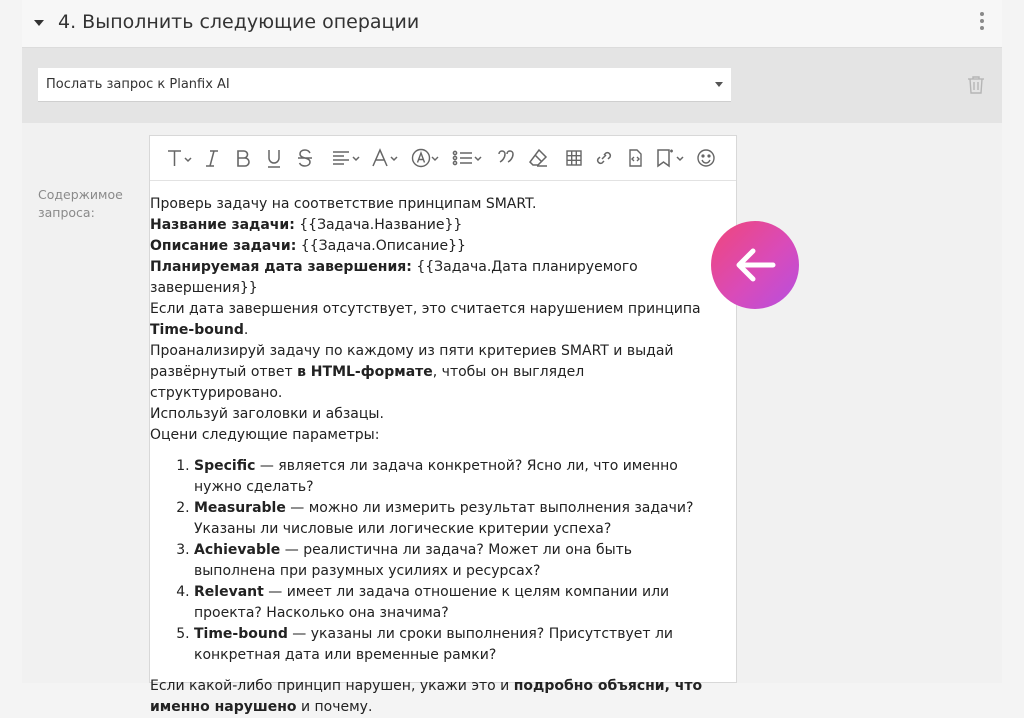 This screenshot has height=718, width=1024. Describe the element at coordinates (222, 225) in the screenshot. I see `bold-label: Название задачи:` at that location.